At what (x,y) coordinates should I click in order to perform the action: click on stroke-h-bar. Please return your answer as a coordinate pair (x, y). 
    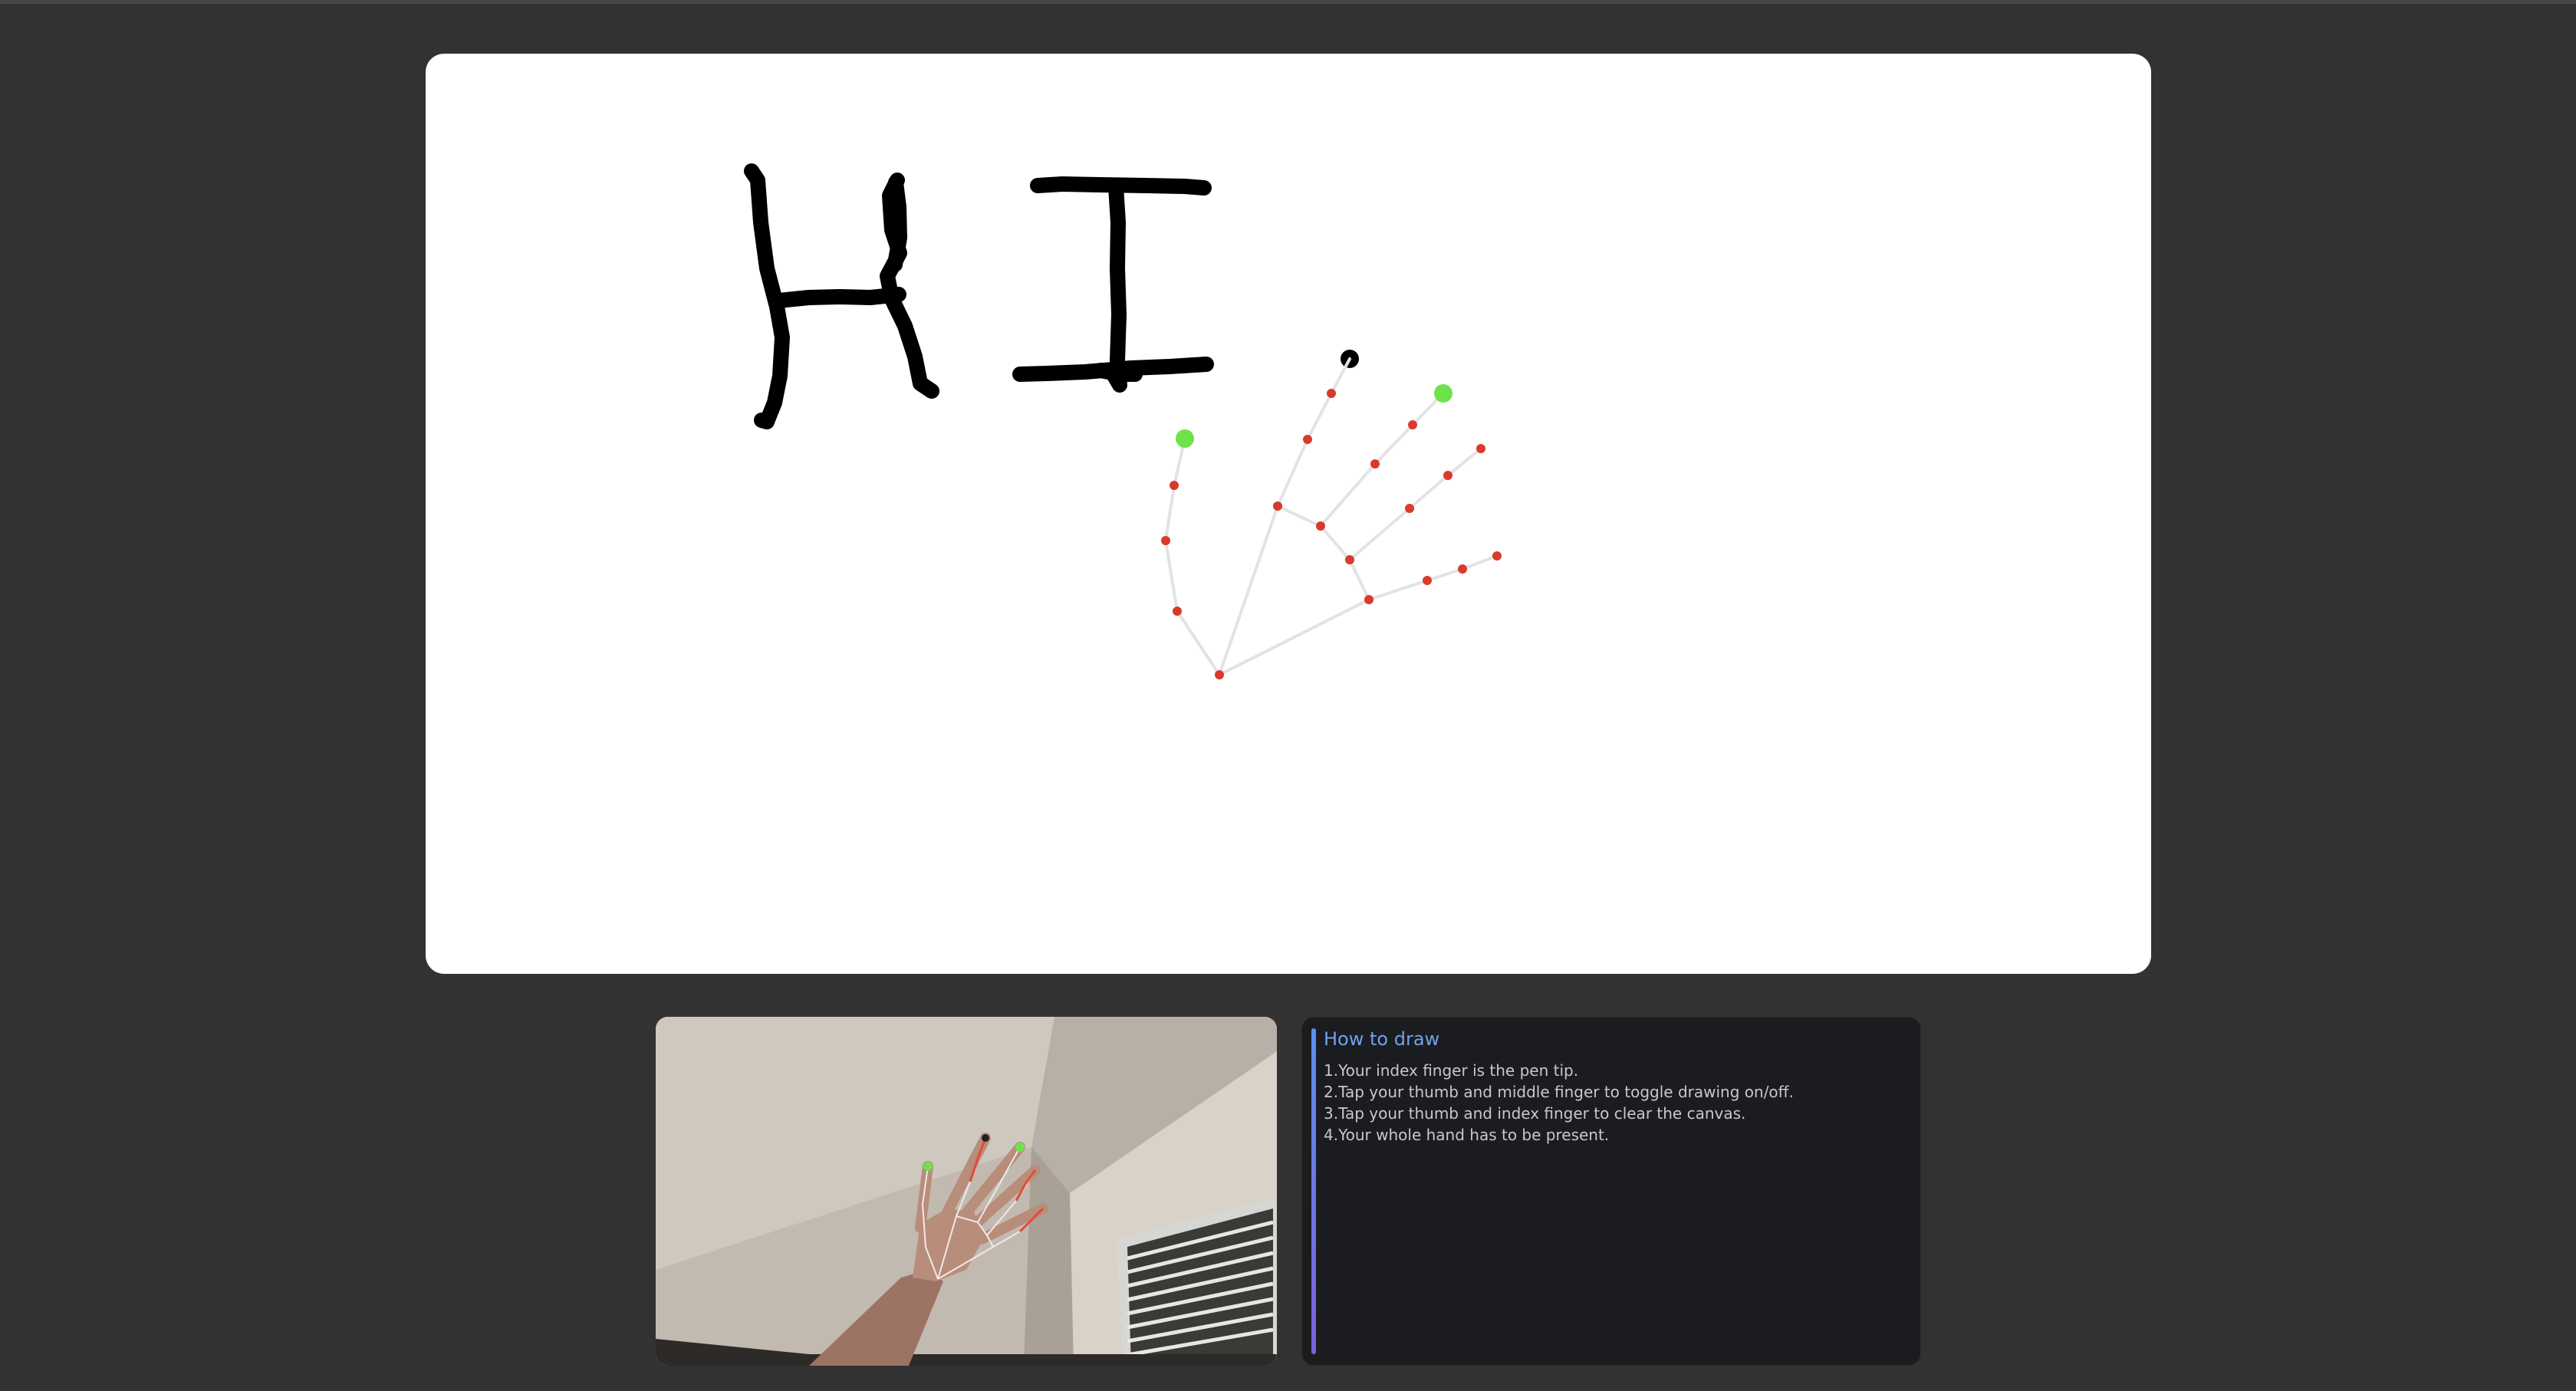
    Looking at the image, I should click on (838, 297).